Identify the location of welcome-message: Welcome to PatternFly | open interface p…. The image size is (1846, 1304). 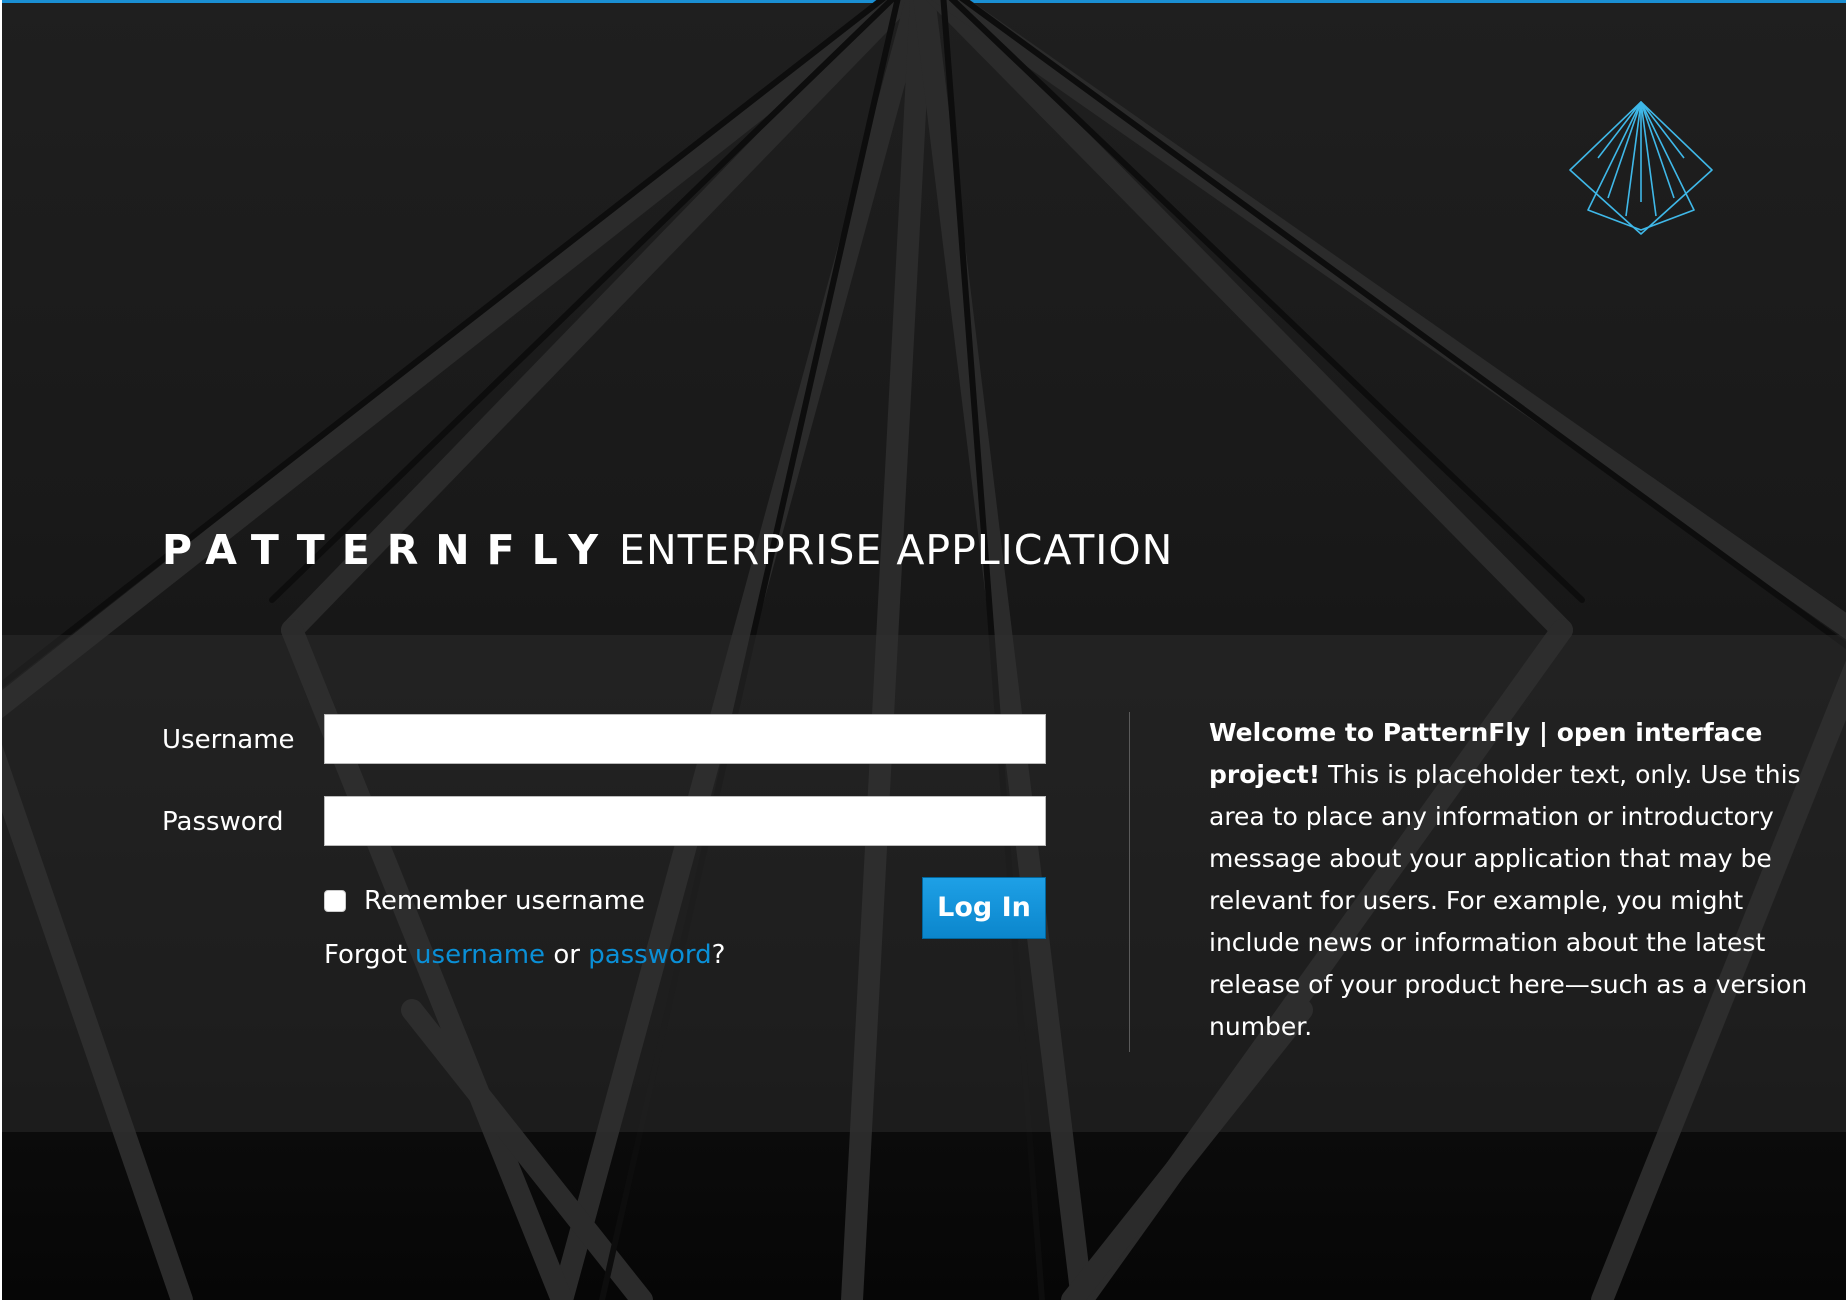
(1509, 880).